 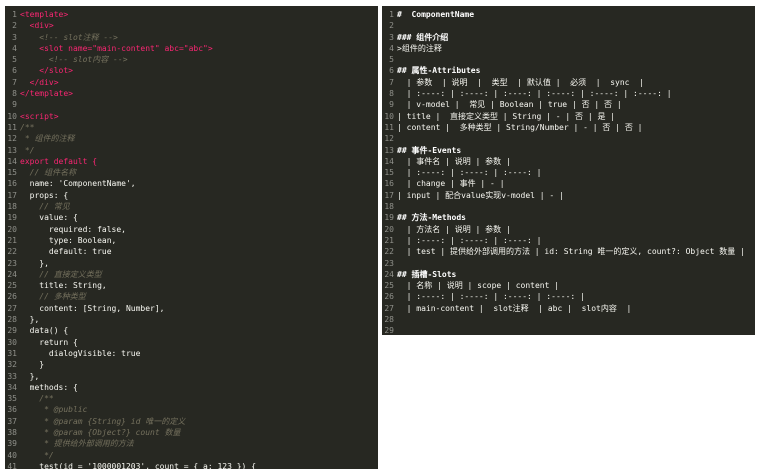 What do you see at coordinates (191, 37) in the screenshot?
I see `code-line: 3 <!-- slot注释 -->` at bounding box center [191, 37].